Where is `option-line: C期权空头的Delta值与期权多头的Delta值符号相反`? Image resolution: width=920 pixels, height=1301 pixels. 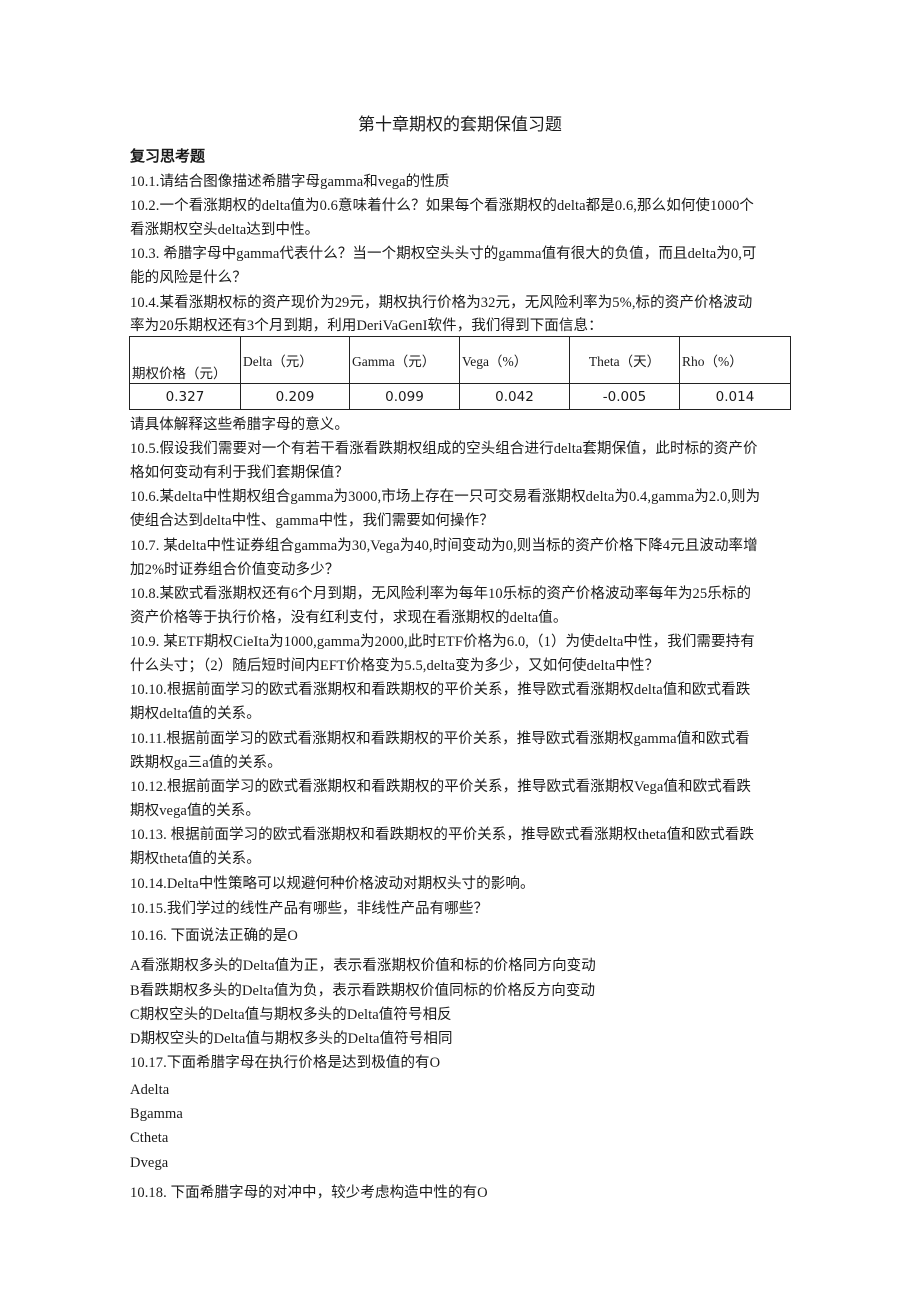
option-line: C期权空头的Delta值与期权多头的Delta值符号相反 is located at coordinates (291, 1015).